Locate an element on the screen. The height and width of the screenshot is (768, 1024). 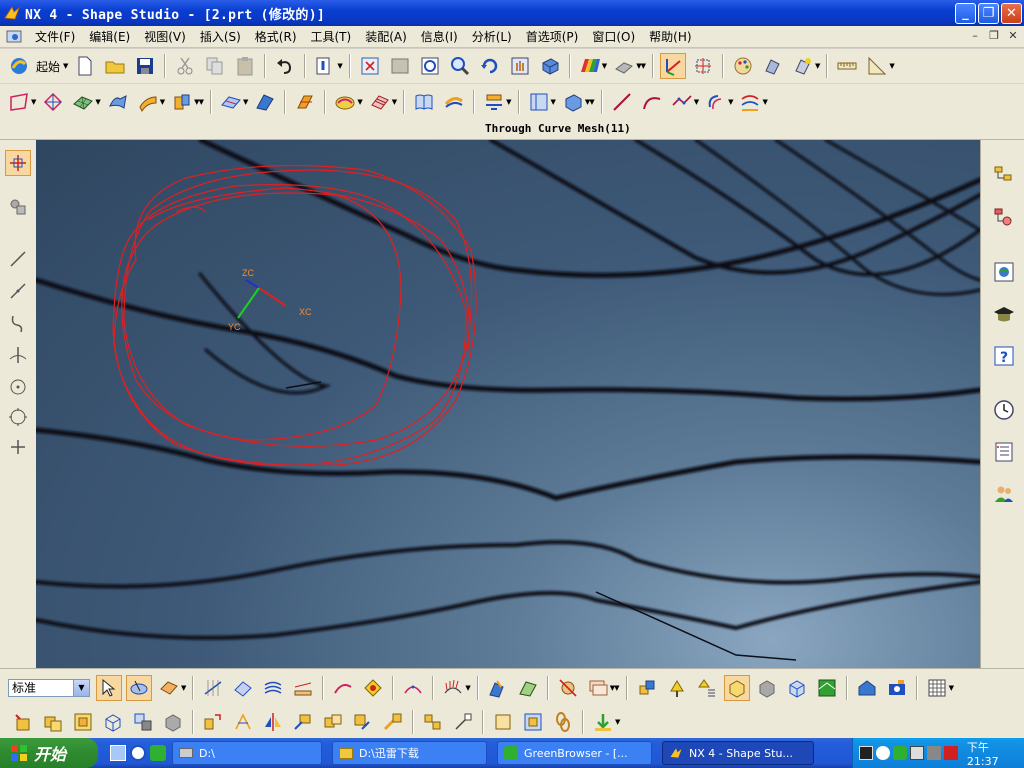
system-materials-tab is located at coordinates (1004, 452).